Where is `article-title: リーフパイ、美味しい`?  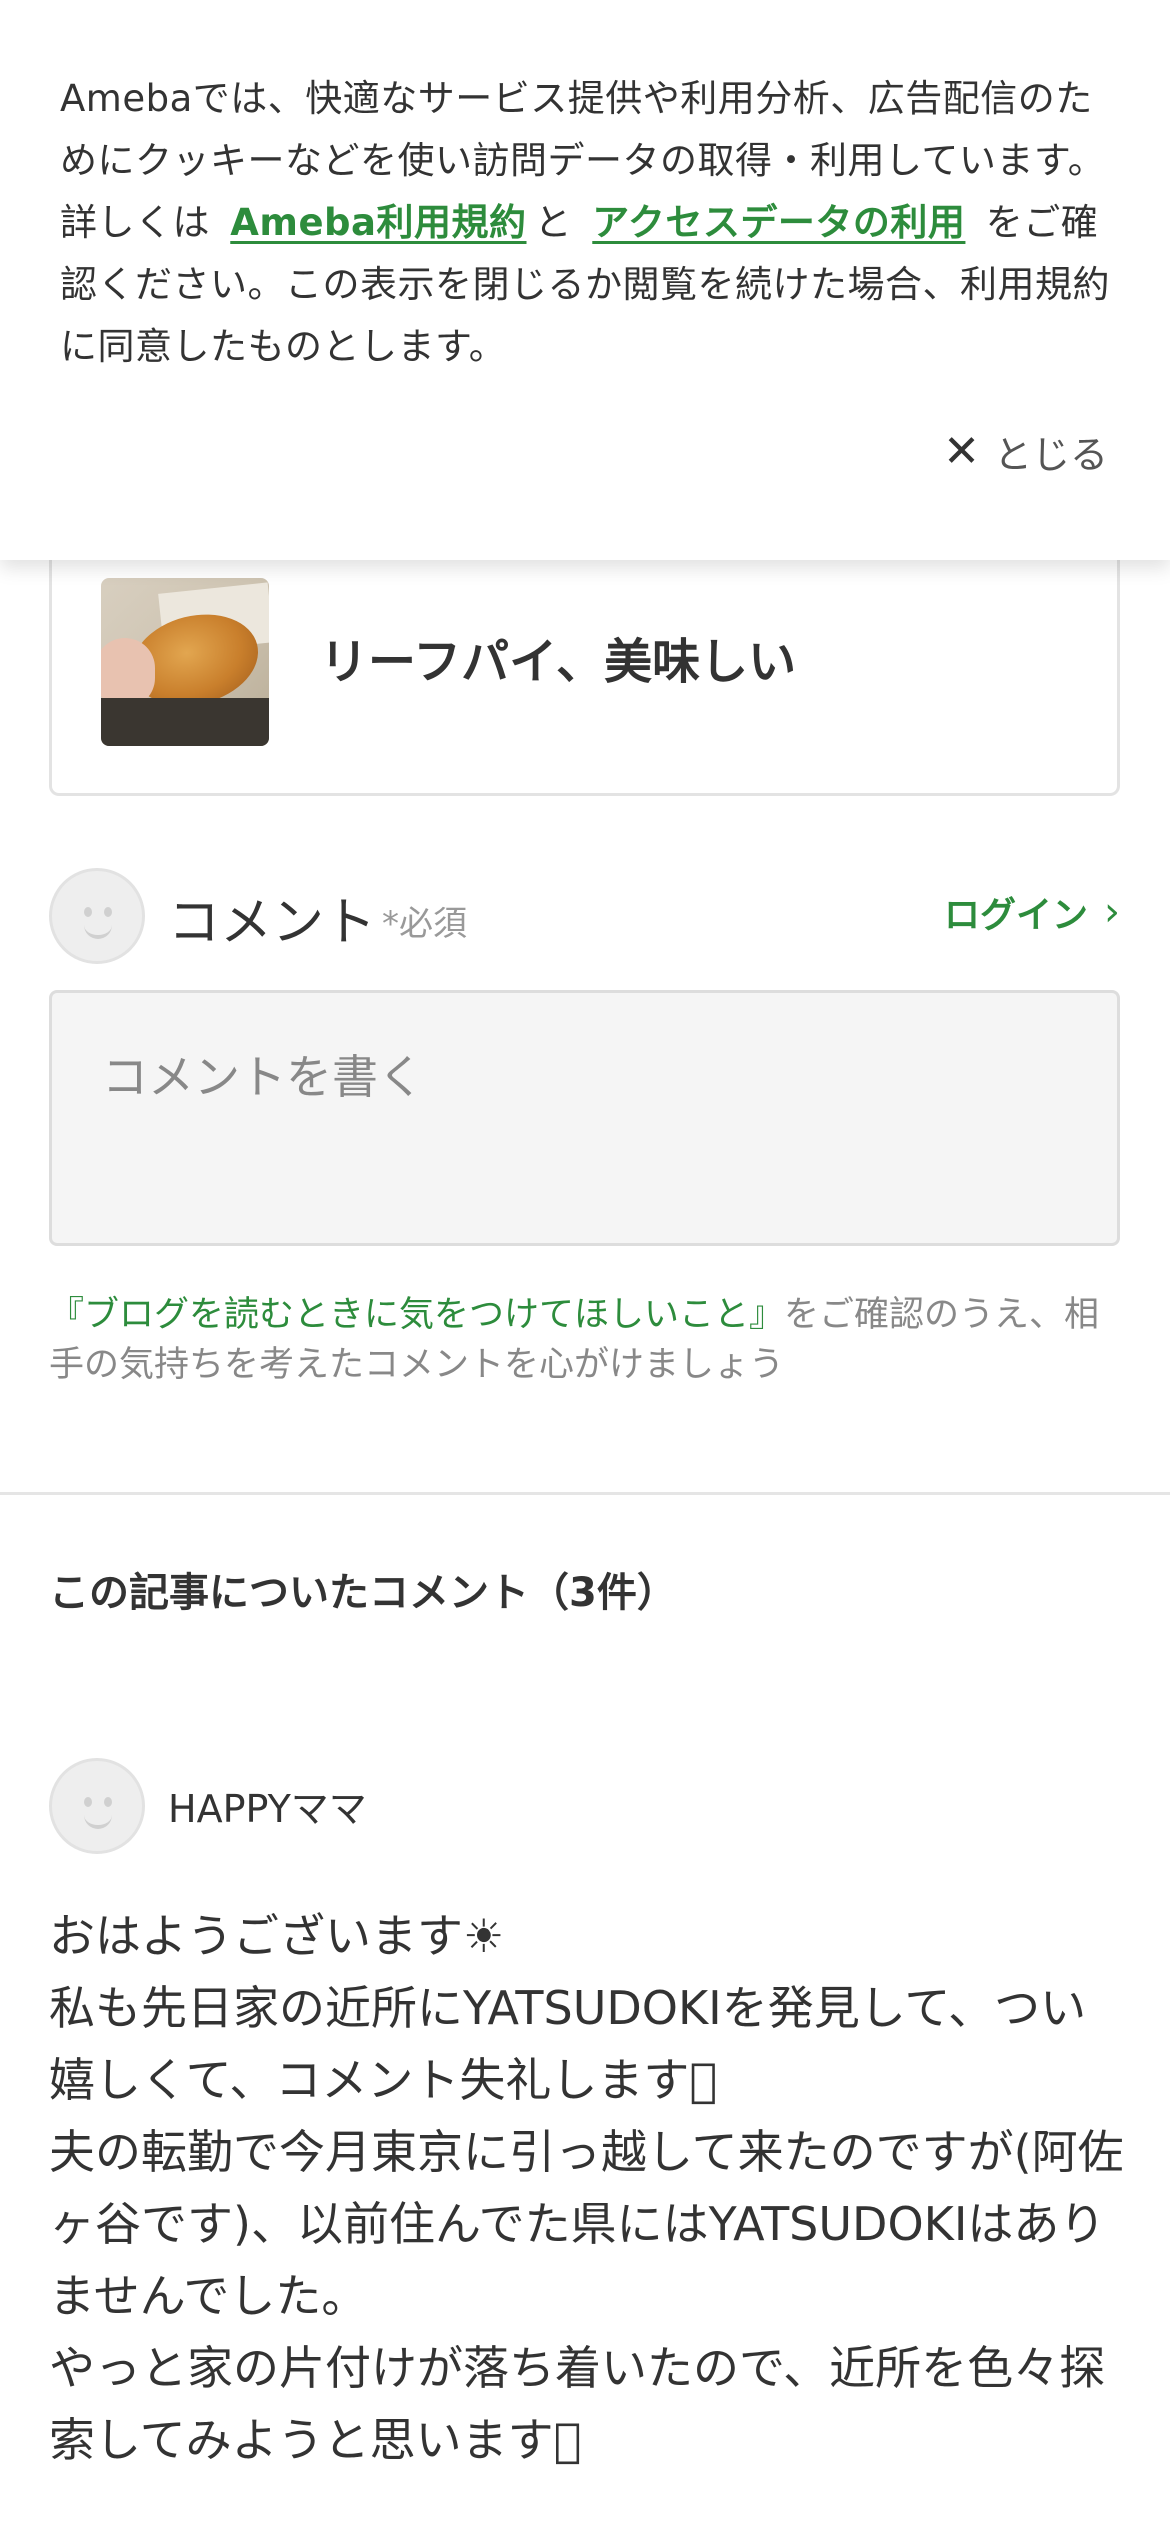
article-title: リーフパイ、美味しい is located at coordinates (558, 662).